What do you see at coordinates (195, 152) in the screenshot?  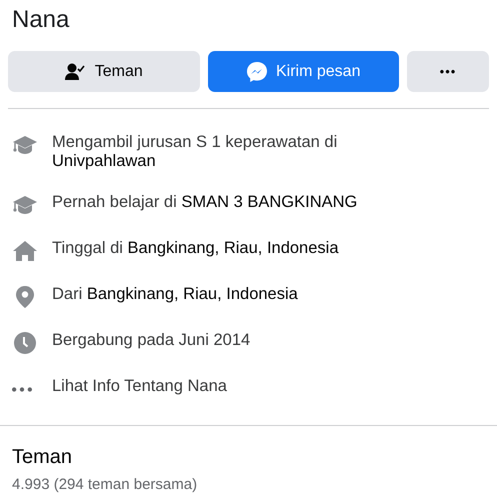 I see `intro-text: Mengambil jurusan S 1 keperawatan di Univpahlawan` at bounding box center [195, 152].